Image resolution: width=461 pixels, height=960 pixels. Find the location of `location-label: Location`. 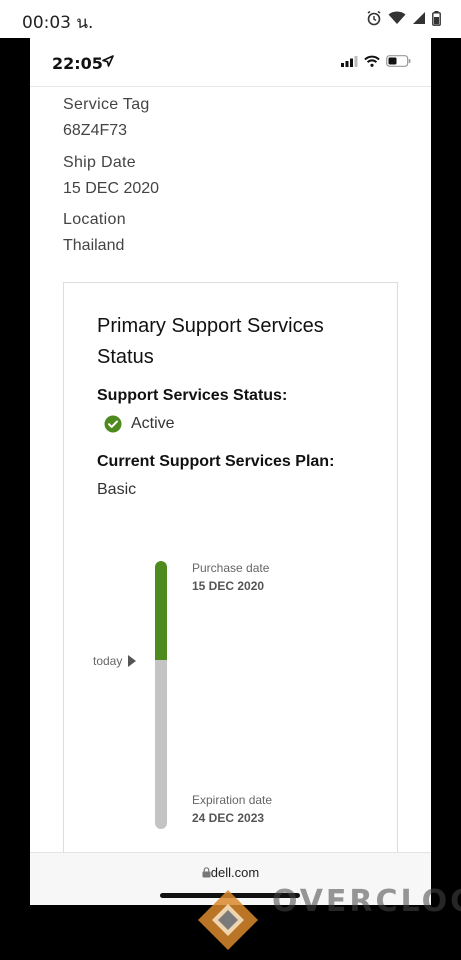

location-label: Location is located at coordinates (94, 219).